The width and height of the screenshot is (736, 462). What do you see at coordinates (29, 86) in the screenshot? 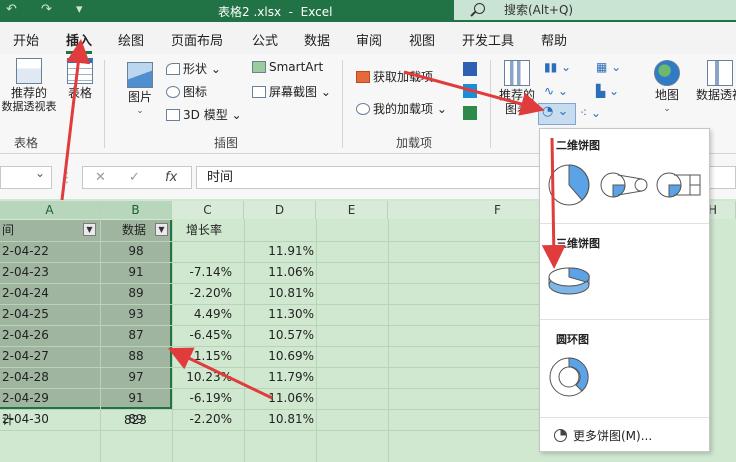
I see `recommended-pivot-button: 推荐的 数据透视表` at bounding box center [29, 86].